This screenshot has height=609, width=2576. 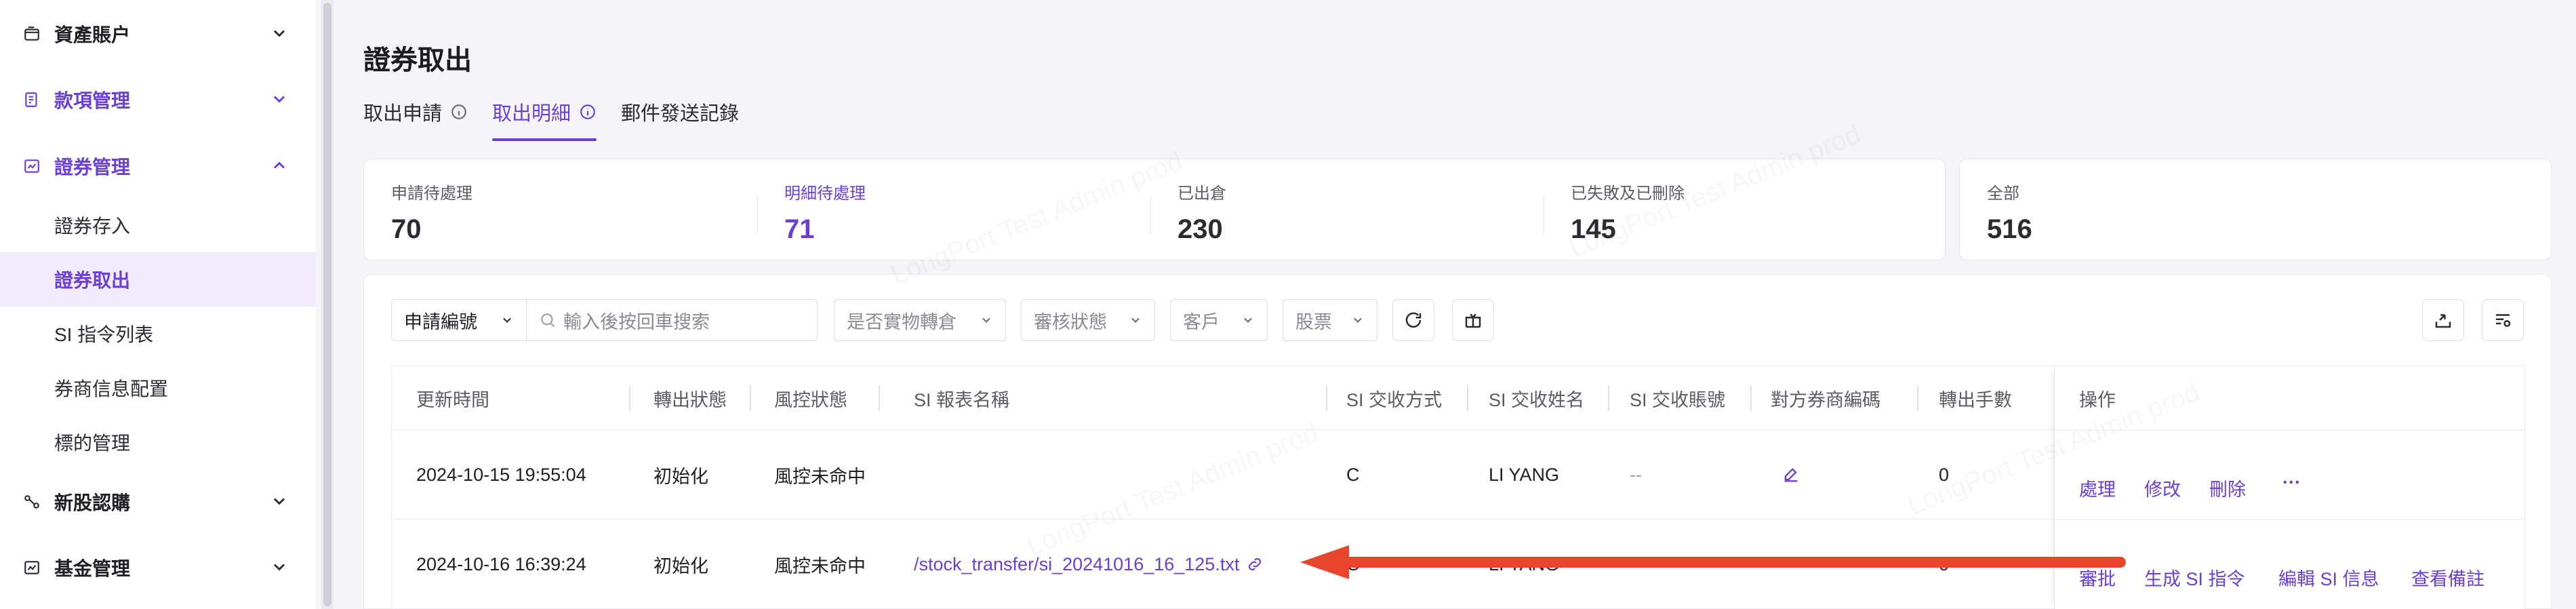 I want to click on column-header: SI 交收方式, so click(x=1394, y=398).